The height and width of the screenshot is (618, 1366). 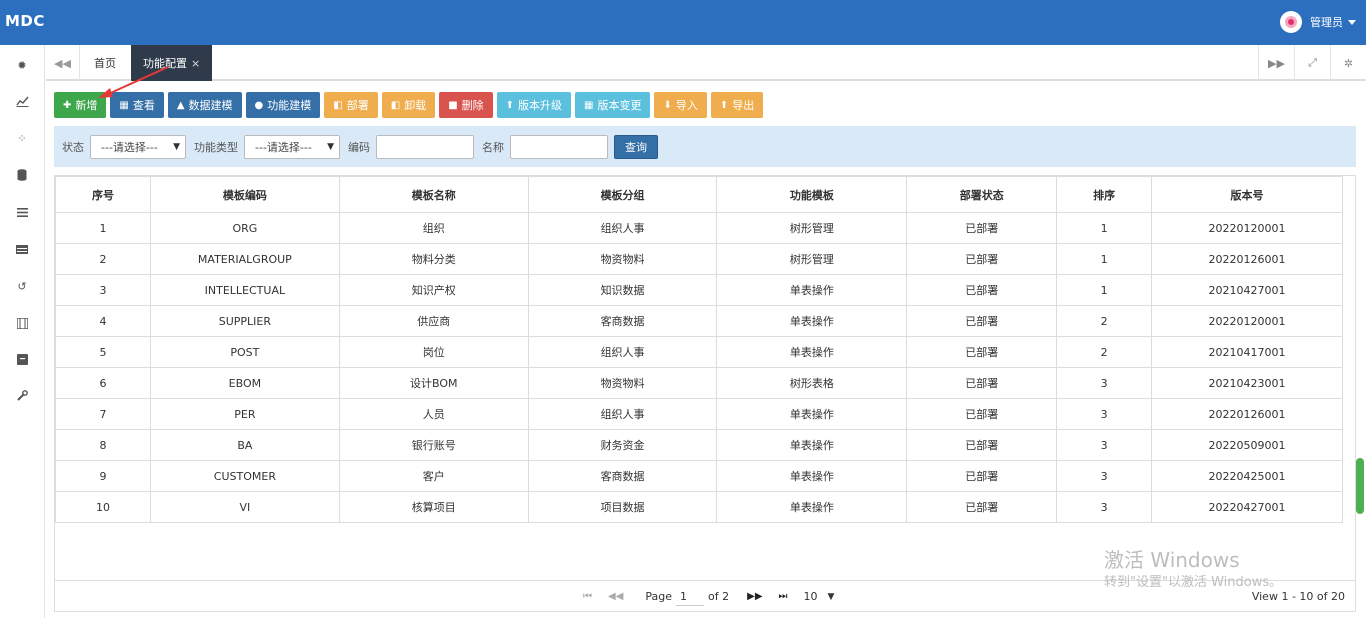 I want to click on next-page-icon: ▶▶, so click(x=754, y=596).